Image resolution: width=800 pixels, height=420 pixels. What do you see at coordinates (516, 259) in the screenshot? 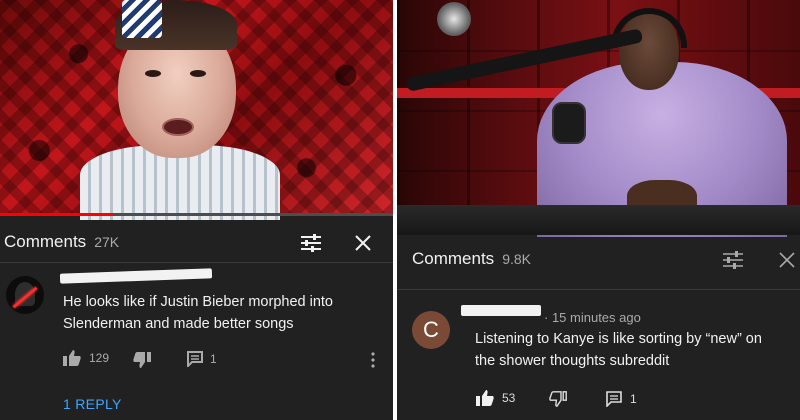
I see `comments-count: 9.8K` at bounding box center [516, 259].